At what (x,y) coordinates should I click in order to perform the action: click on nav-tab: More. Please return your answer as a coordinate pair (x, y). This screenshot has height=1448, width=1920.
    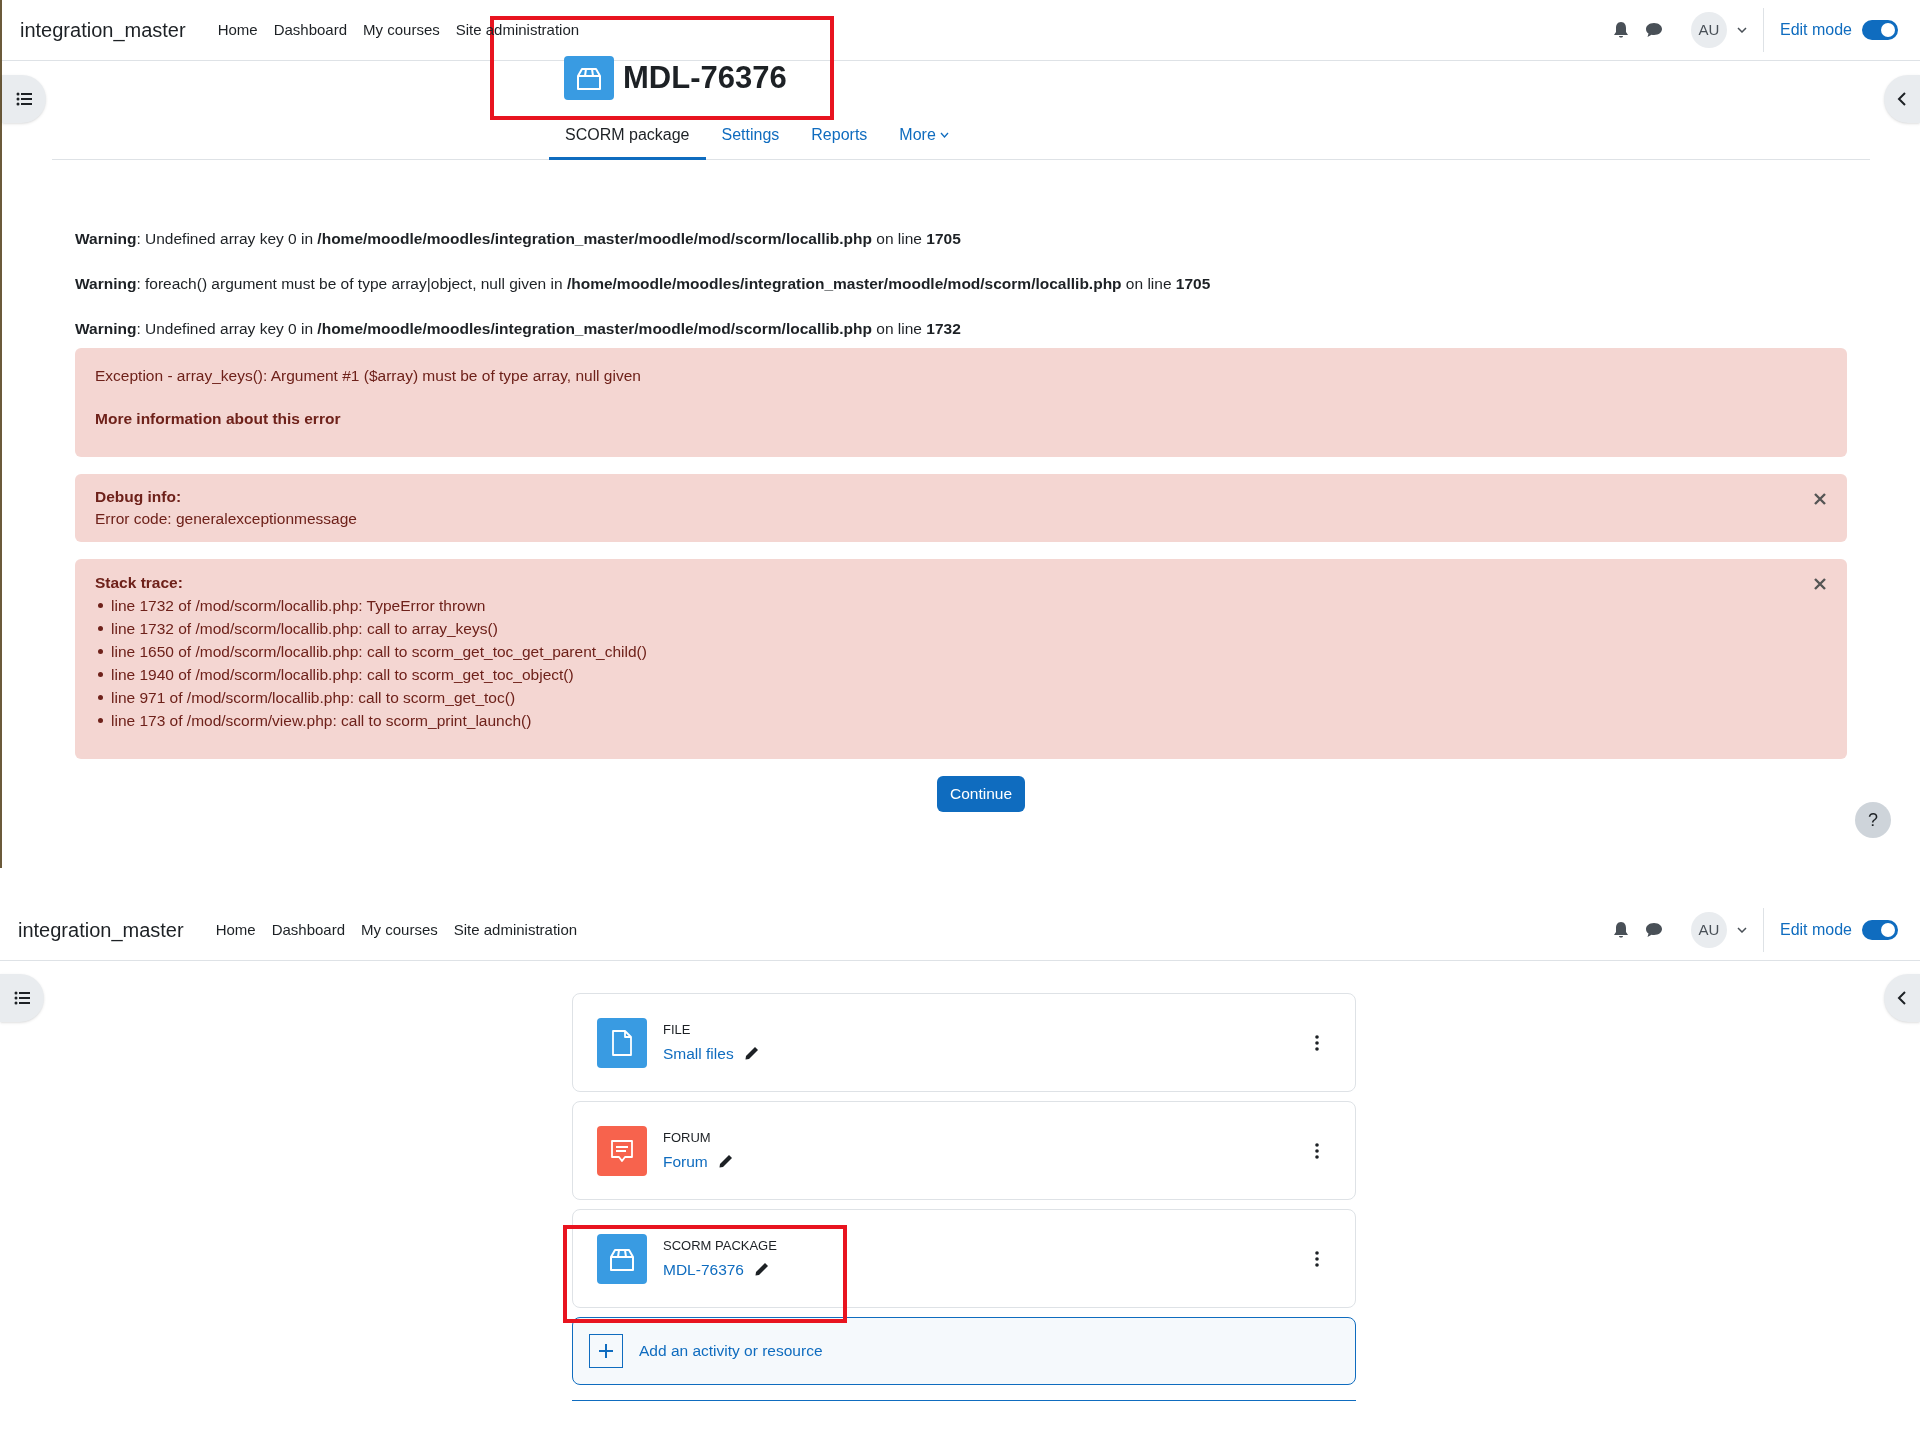
    Looking at the image, I should click on (924, 136).